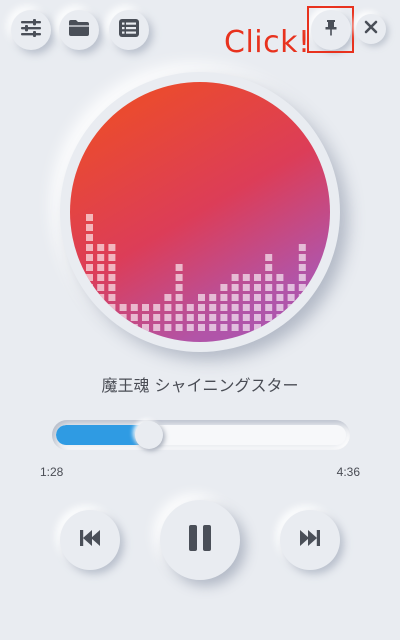  I want to click on sliders-icon, so click(31, 30).